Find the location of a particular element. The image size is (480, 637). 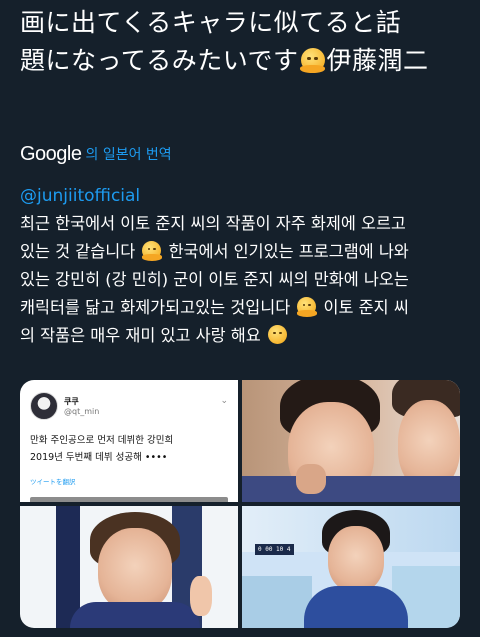

translate-meta: 의 일본어 번역 is located at coordinates (128, 155).